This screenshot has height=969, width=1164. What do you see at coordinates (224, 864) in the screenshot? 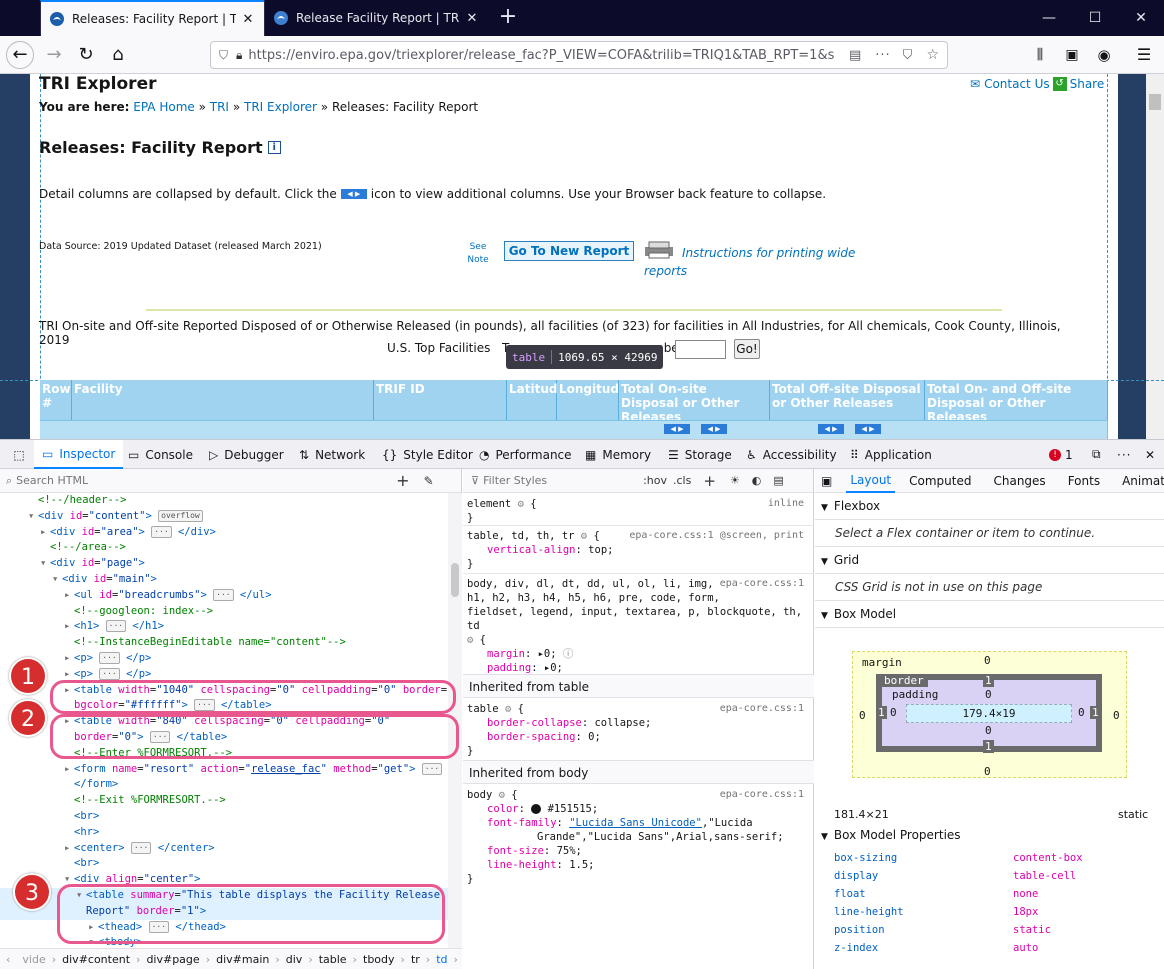
I see `html-tree-node: <br>` at bounding box center [224, 864].